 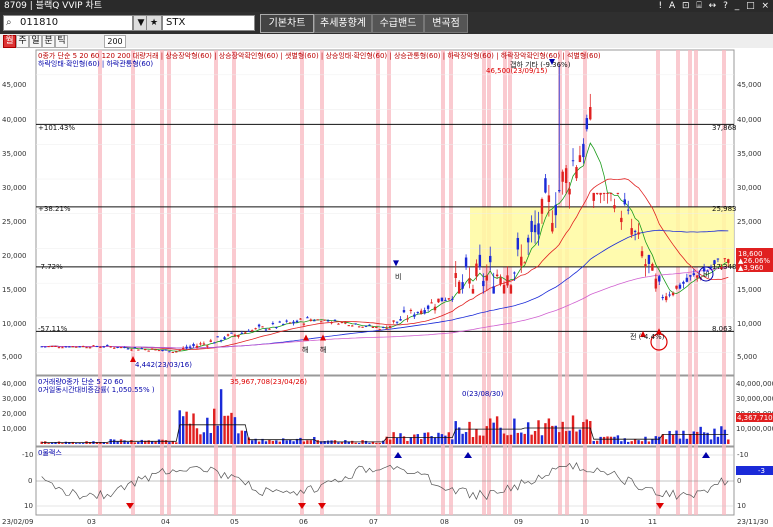 What do you see at coordinates (154, 23) in the screenshot?
I see `favorite-star-icon: ★` at bounding box center [154, 23].